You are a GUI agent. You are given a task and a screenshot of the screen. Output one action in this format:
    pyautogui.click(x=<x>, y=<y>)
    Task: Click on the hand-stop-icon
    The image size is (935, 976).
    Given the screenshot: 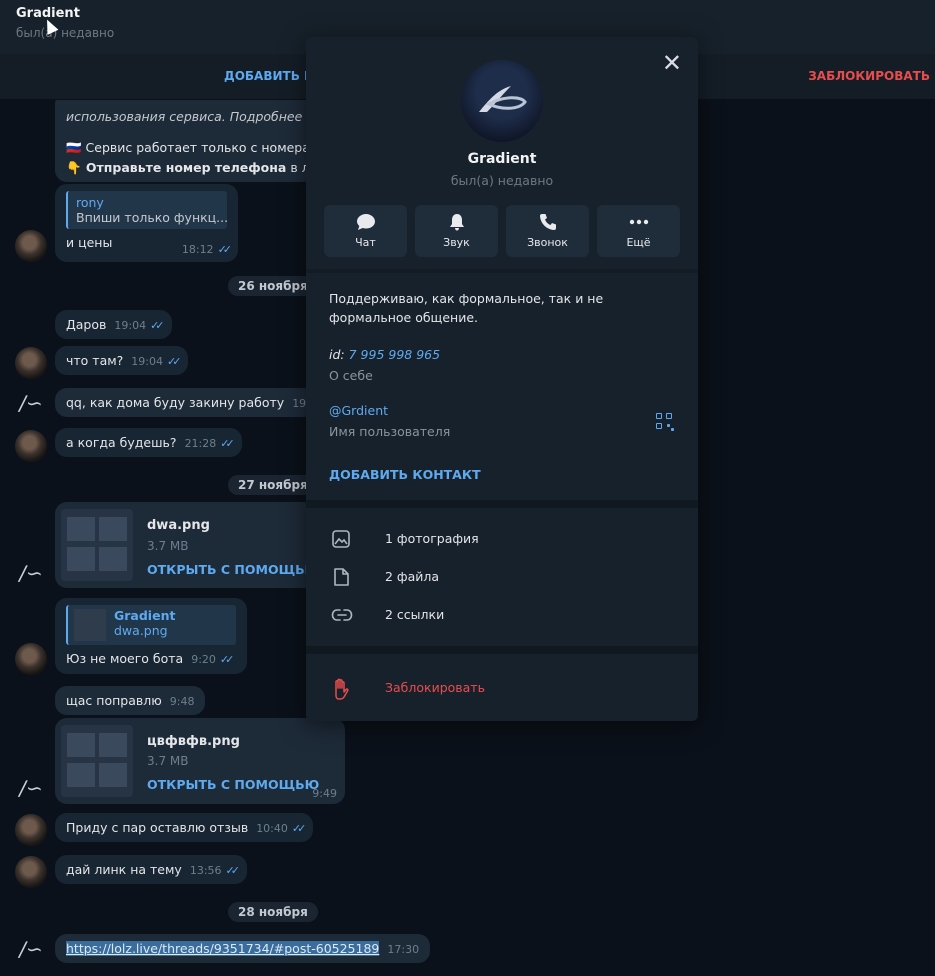 What is the action you would take?
    pyautogui.click(x=341, y=689)
    